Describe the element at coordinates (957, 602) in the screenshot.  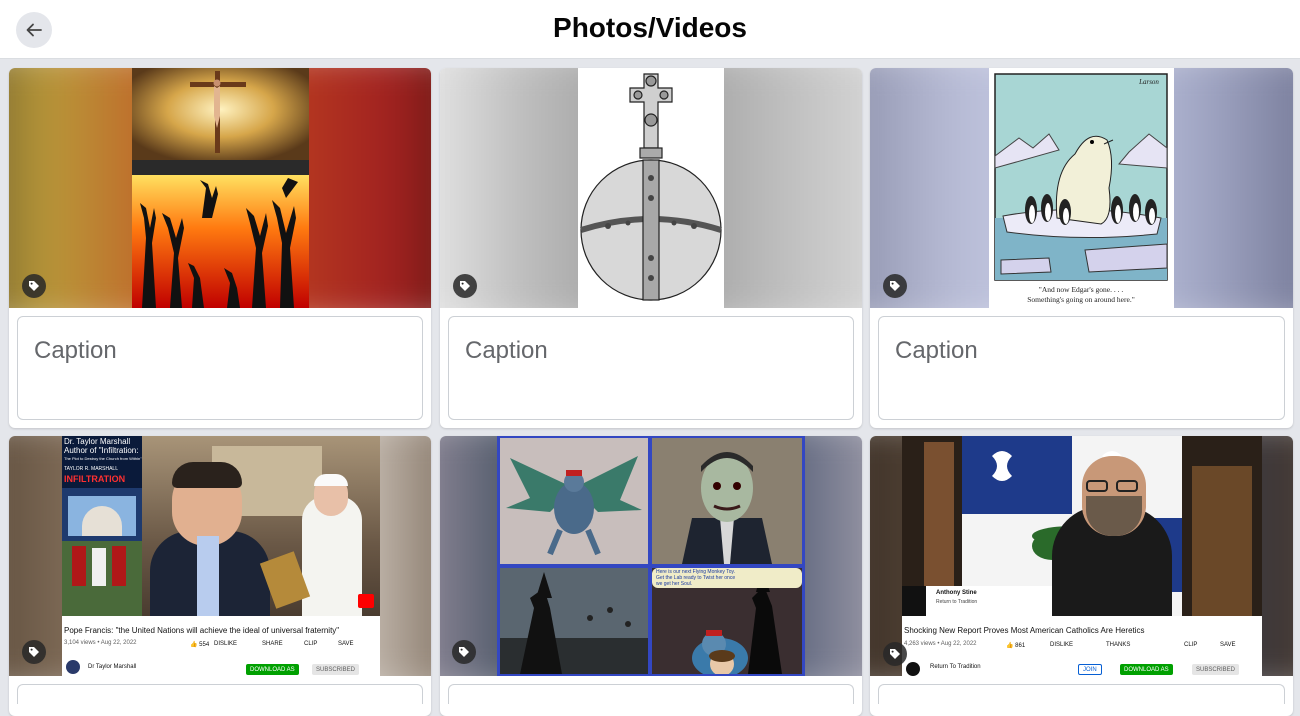
I see `lower-third-sub: Return to Tradition` at that location.